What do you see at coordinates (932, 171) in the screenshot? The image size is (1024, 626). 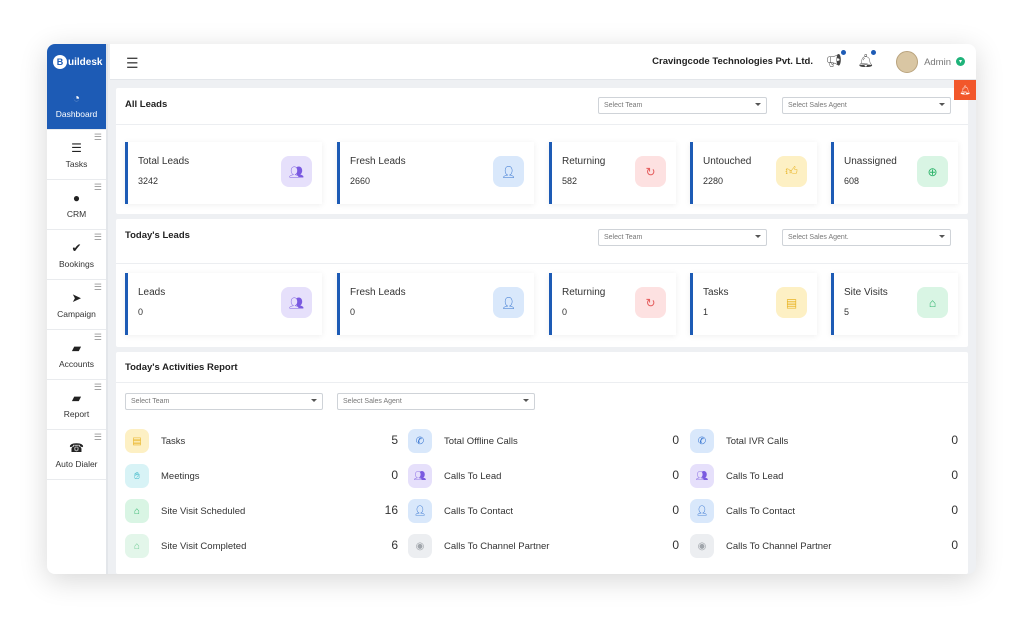 I see `user-add-icon: ⊕` at bounding box center [932, 171].